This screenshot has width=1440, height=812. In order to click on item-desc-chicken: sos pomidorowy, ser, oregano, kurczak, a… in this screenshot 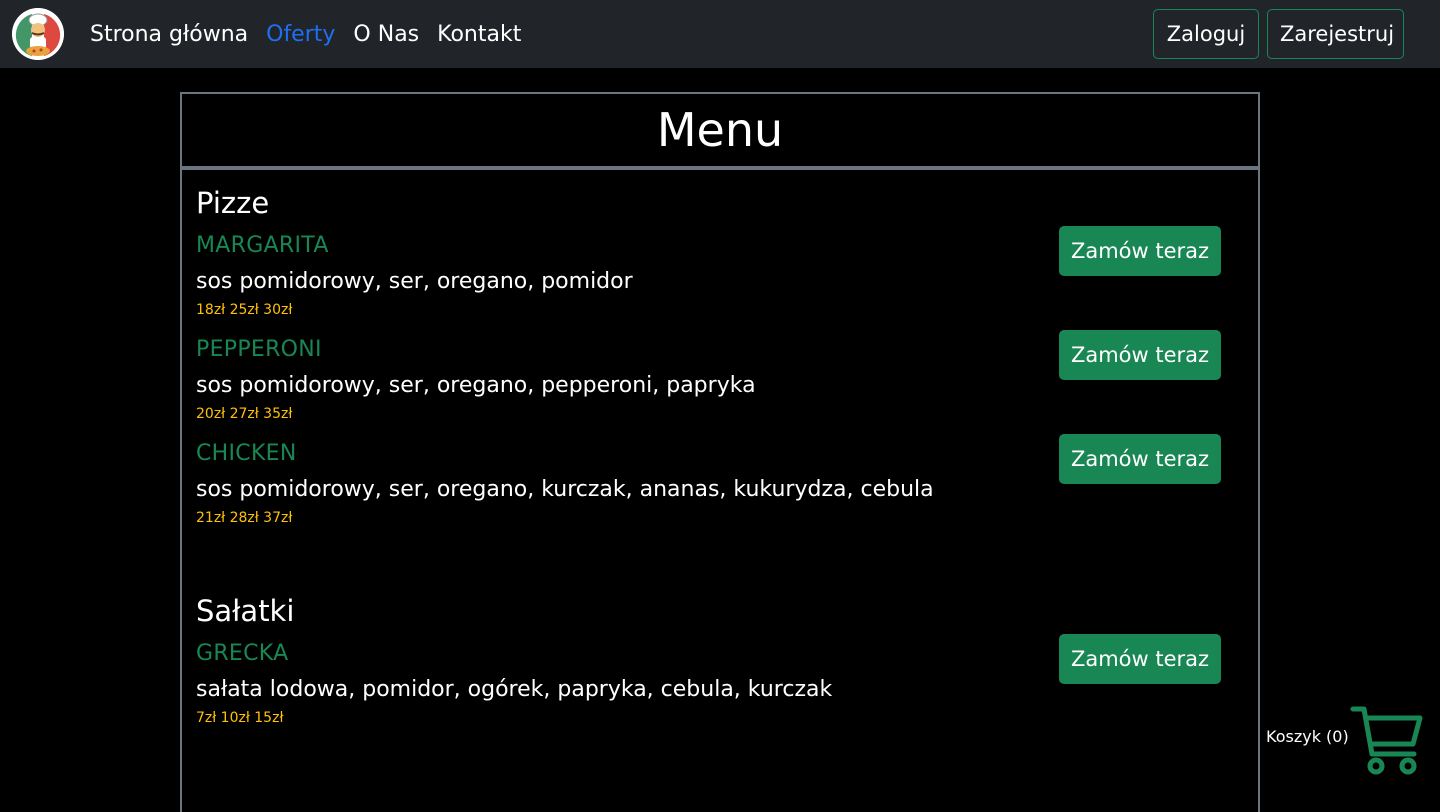, I will do `click(565, 489)`.